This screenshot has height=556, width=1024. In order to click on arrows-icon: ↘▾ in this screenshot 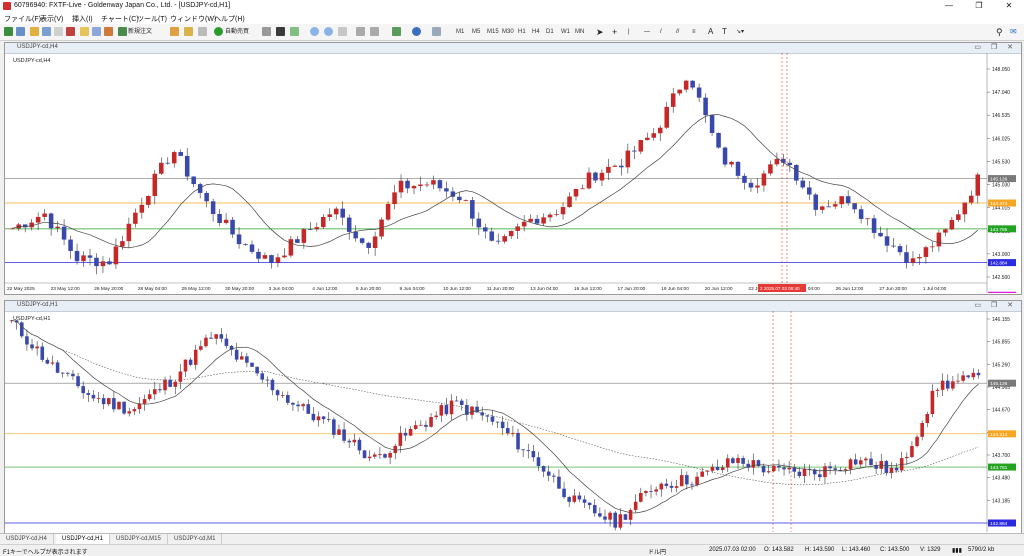, I will do `click(740, 32)`.